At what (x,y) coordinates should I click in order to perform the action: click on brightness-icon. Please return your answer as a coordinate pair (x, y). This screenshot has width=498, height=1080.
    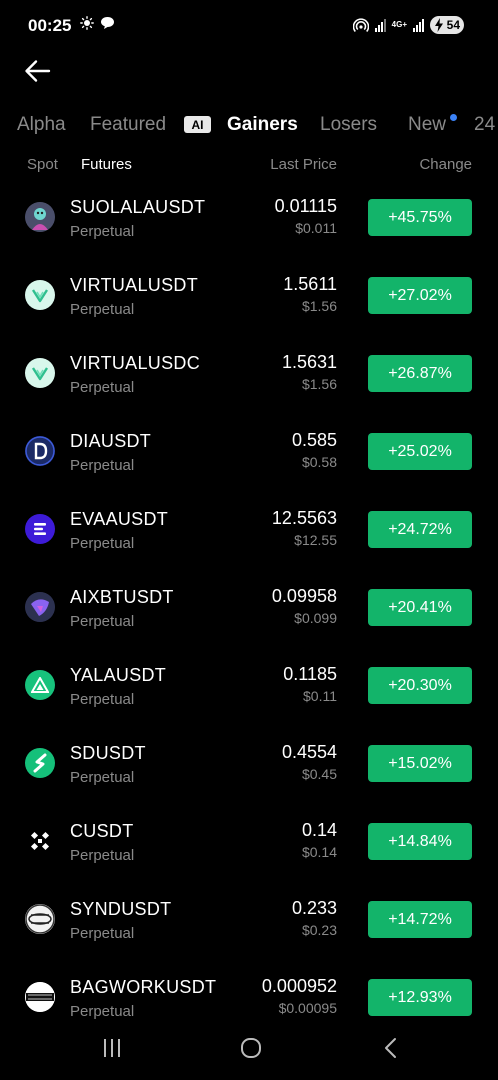
    Looking at the image, I should click on (87, 23).